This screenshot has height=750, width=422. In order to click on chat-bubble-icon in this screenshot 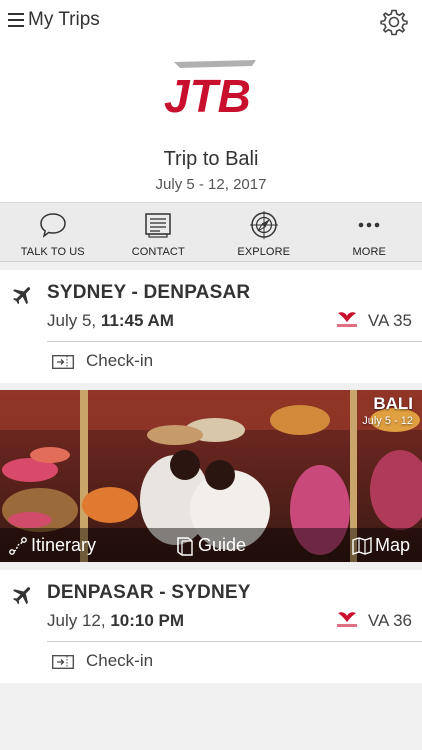, I will do `click(52, 225)`.